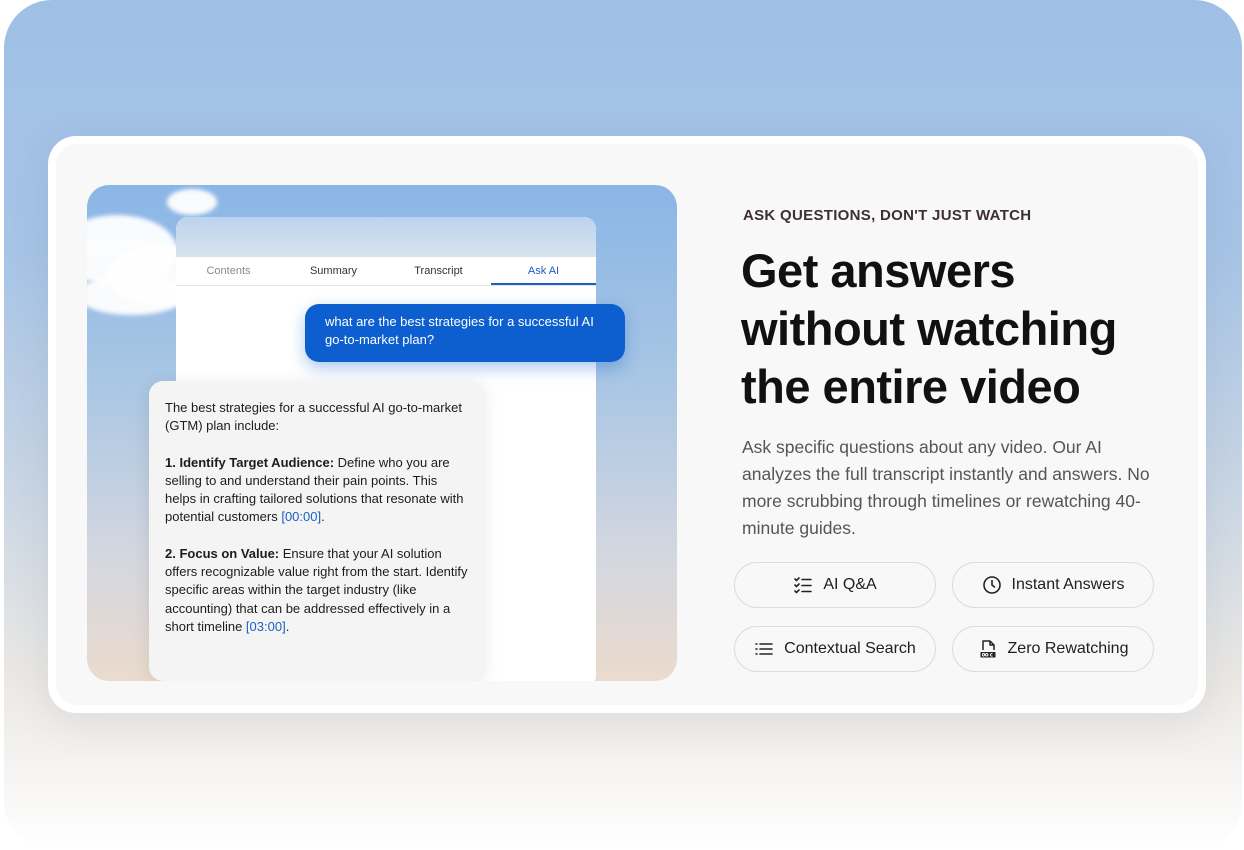 The height and width of the screenshot is (850, 1244). What do you see at coordinates (991, 585) in the screenshot?
I see `clock-icon` at bounding box center [991, 585].